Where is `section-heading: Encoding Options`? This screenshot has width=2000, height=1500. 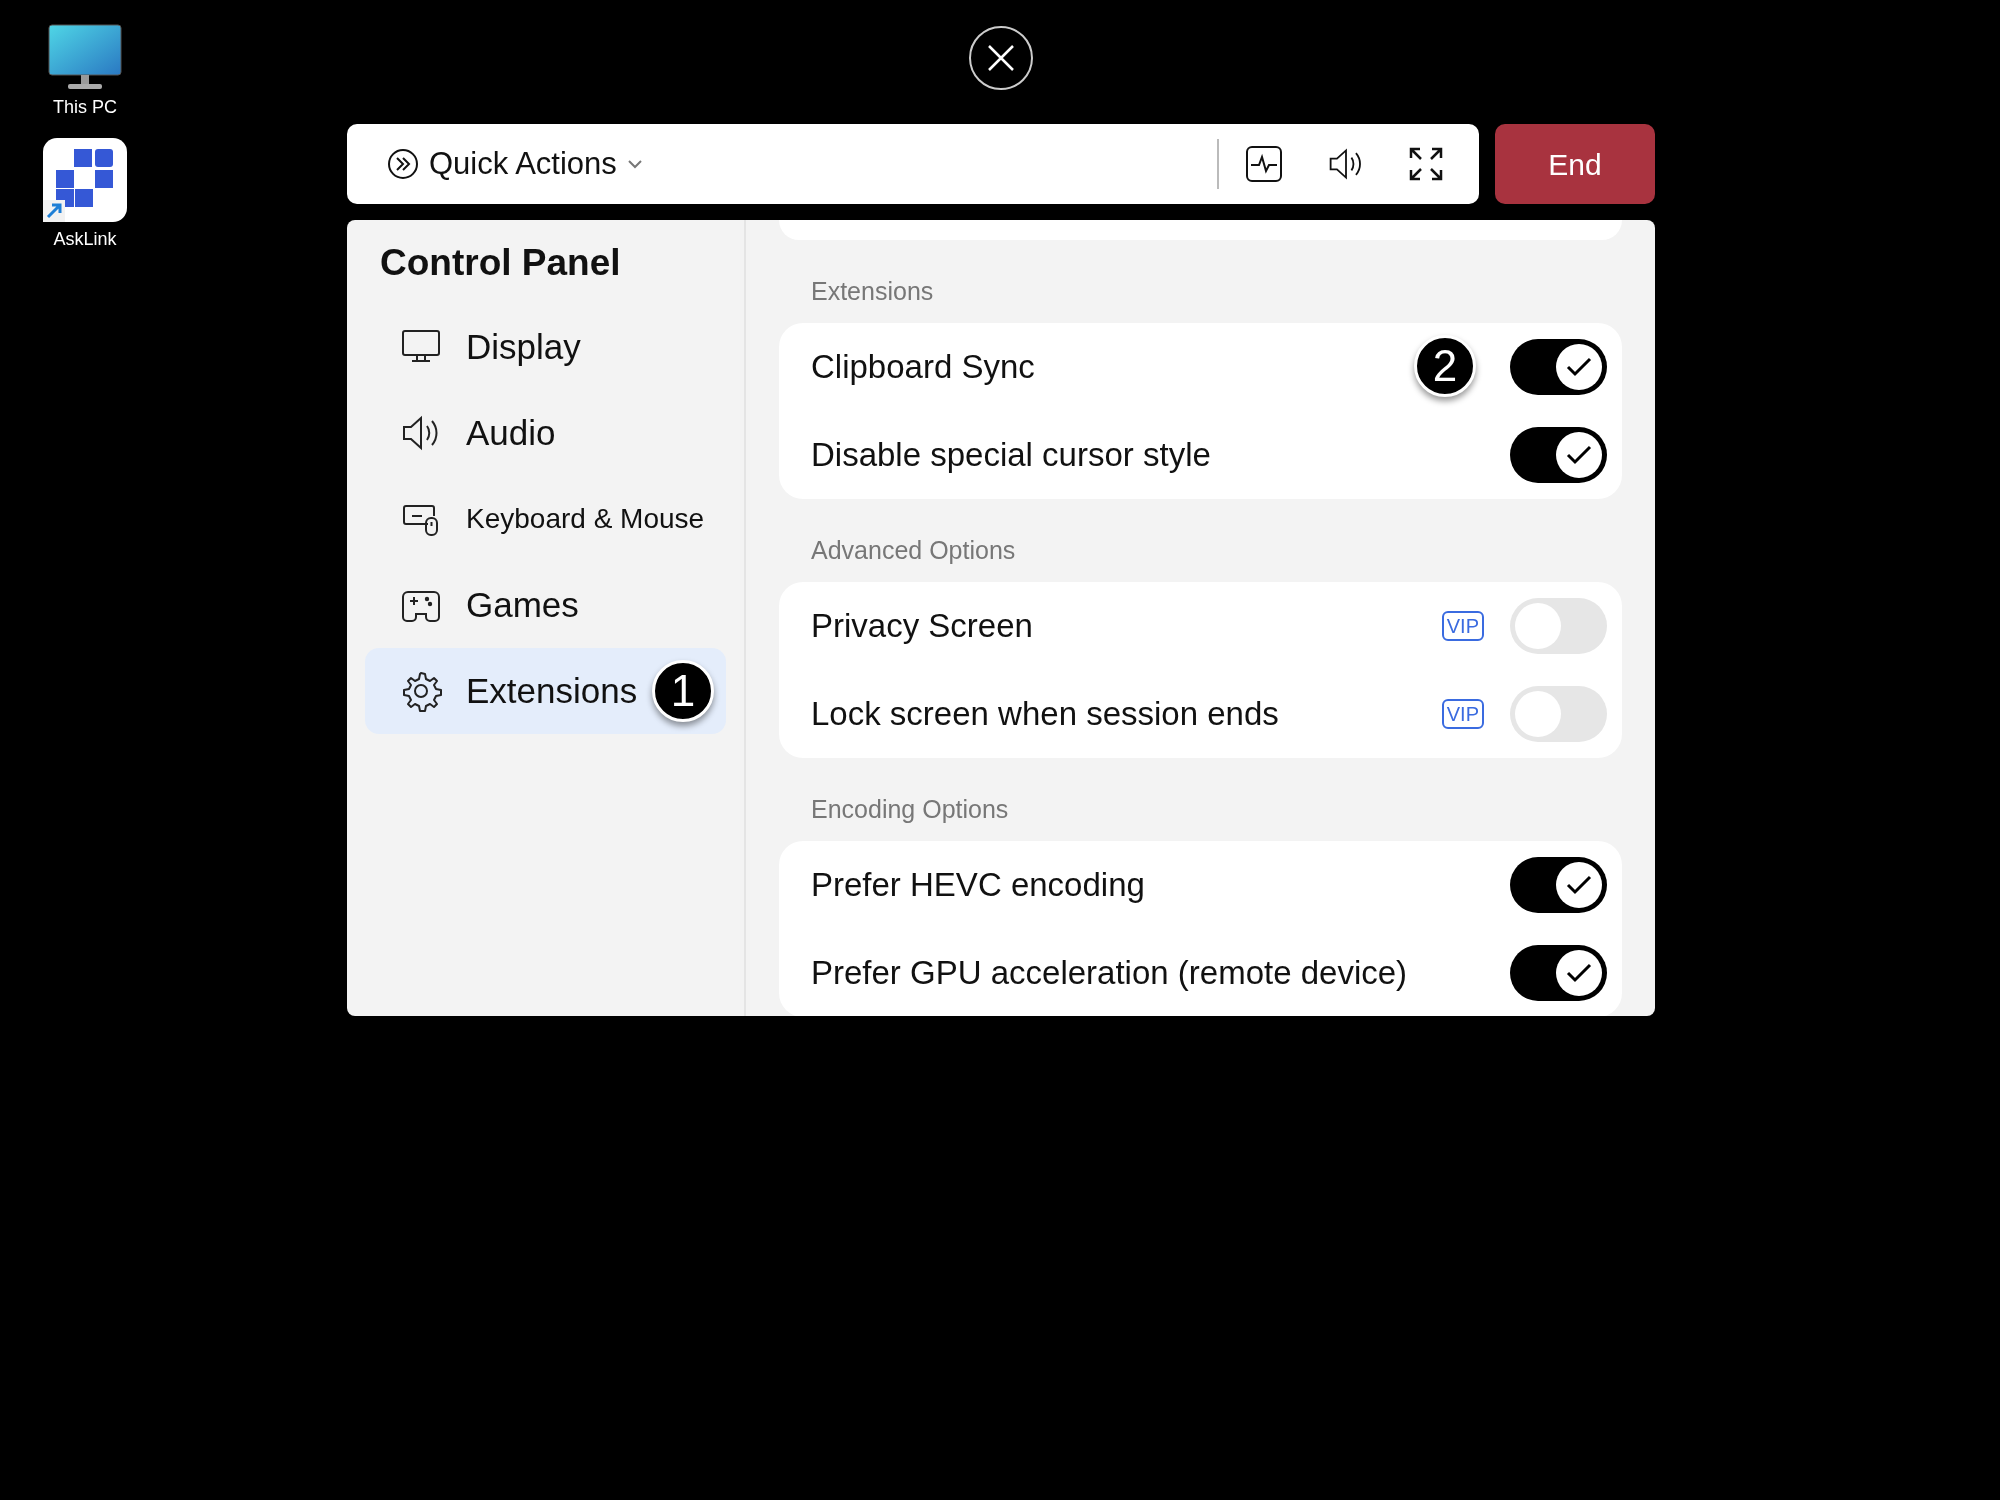 section-heading: Encoding Options is located at coordinates (910, 809).